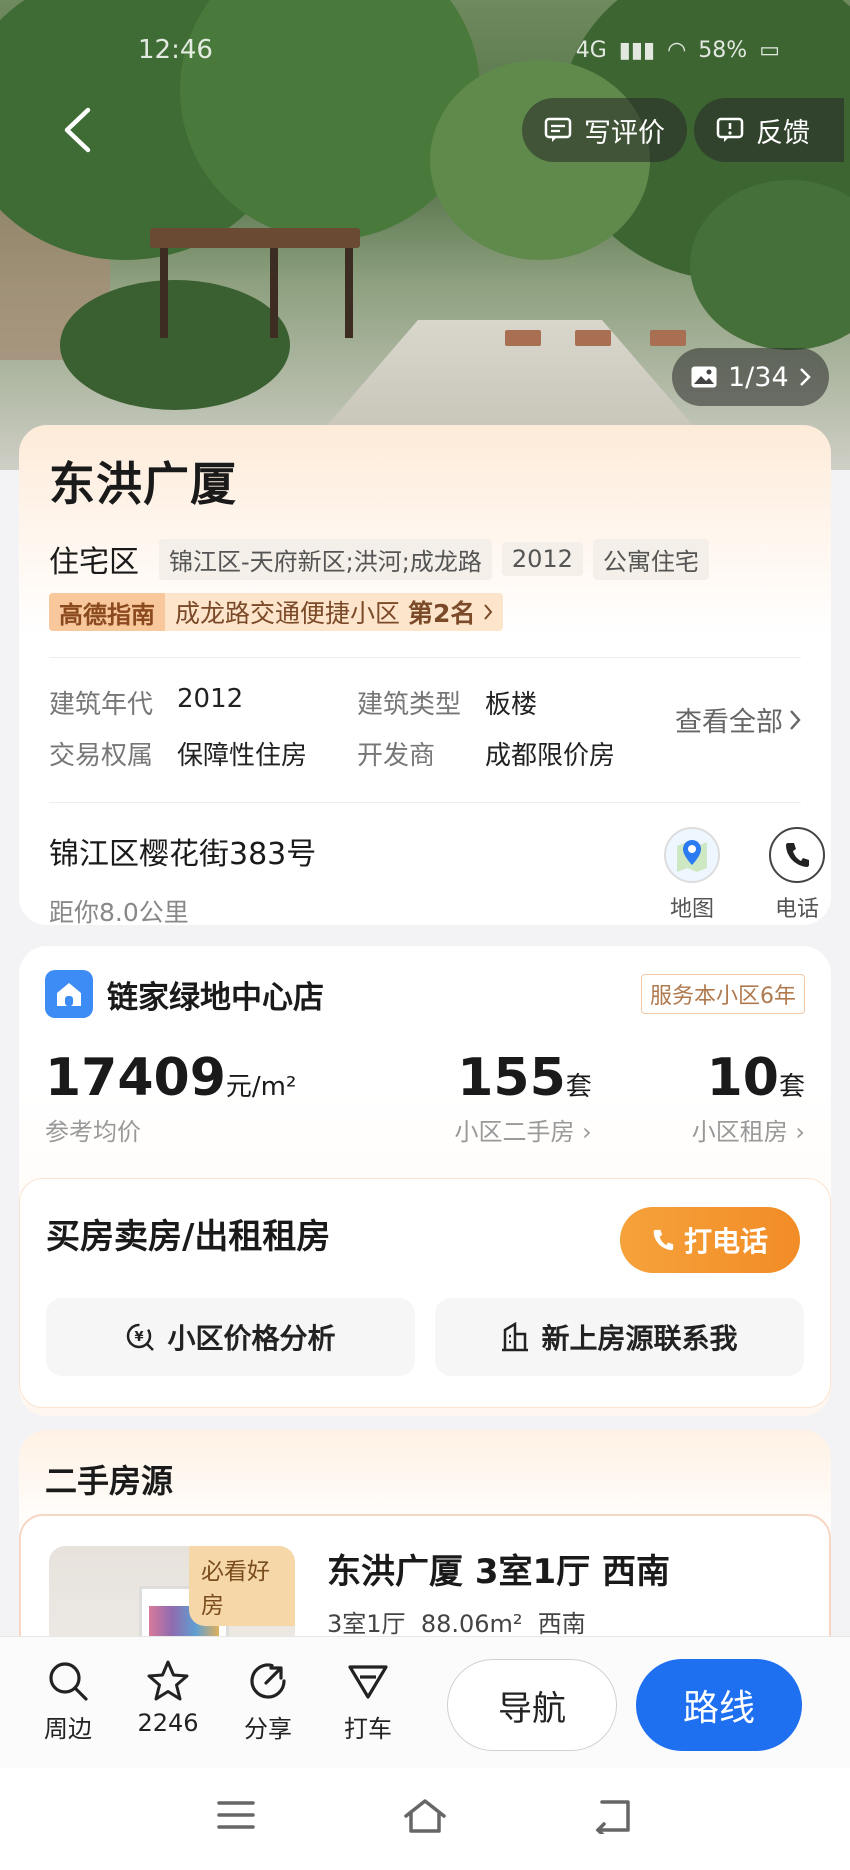  I want to click on secondhand-group: 155套, so click(523, 1078).